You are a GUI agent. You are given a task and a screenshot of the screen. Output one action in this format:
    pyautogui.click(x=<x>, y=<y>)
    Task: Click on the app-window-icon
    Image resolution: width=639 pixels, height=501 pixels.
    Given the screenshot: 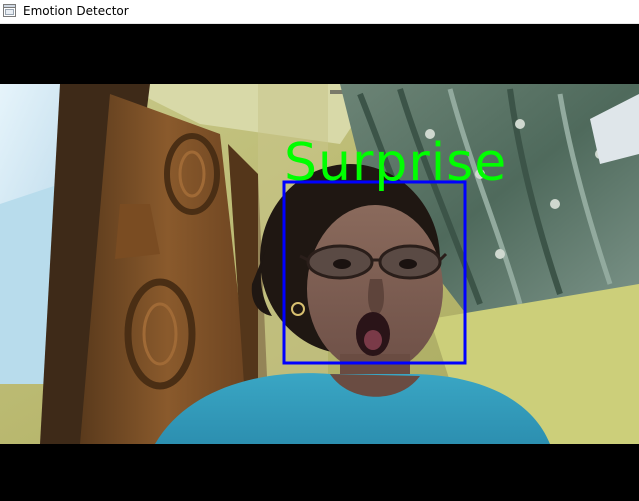 What is the action you would take?
    pyautogui.click(x=9, y=10)
    